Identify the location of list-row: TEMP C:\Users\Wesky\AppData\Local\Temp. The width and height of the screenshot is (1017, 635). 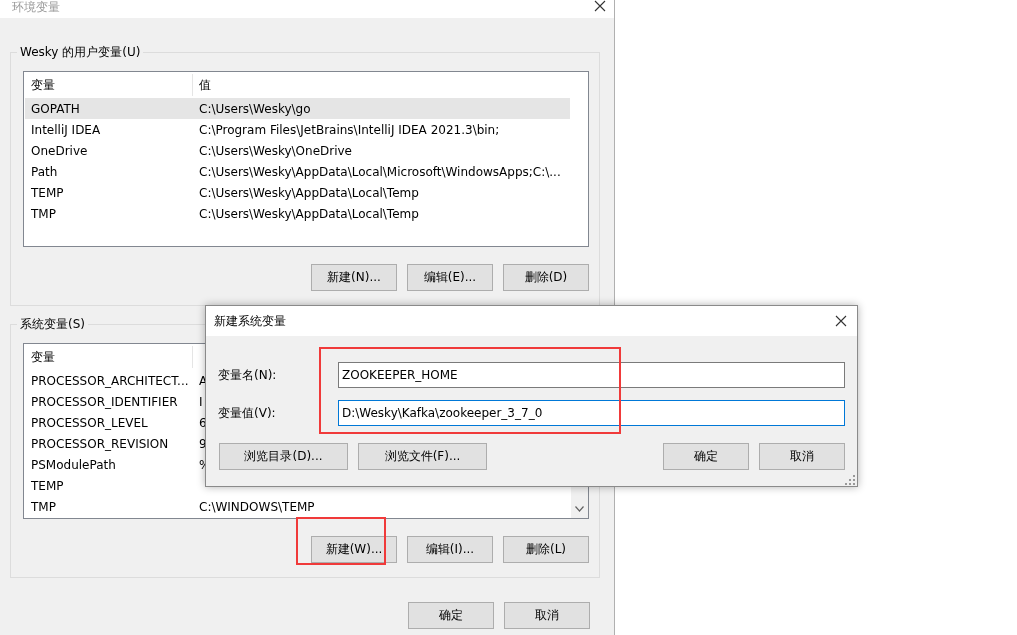
(297, 192).